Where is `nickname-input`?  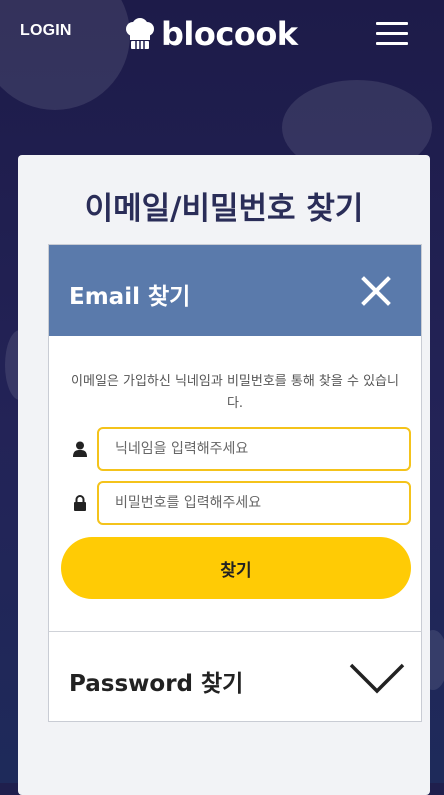 nickname-input is located at coordinates (254, 449).